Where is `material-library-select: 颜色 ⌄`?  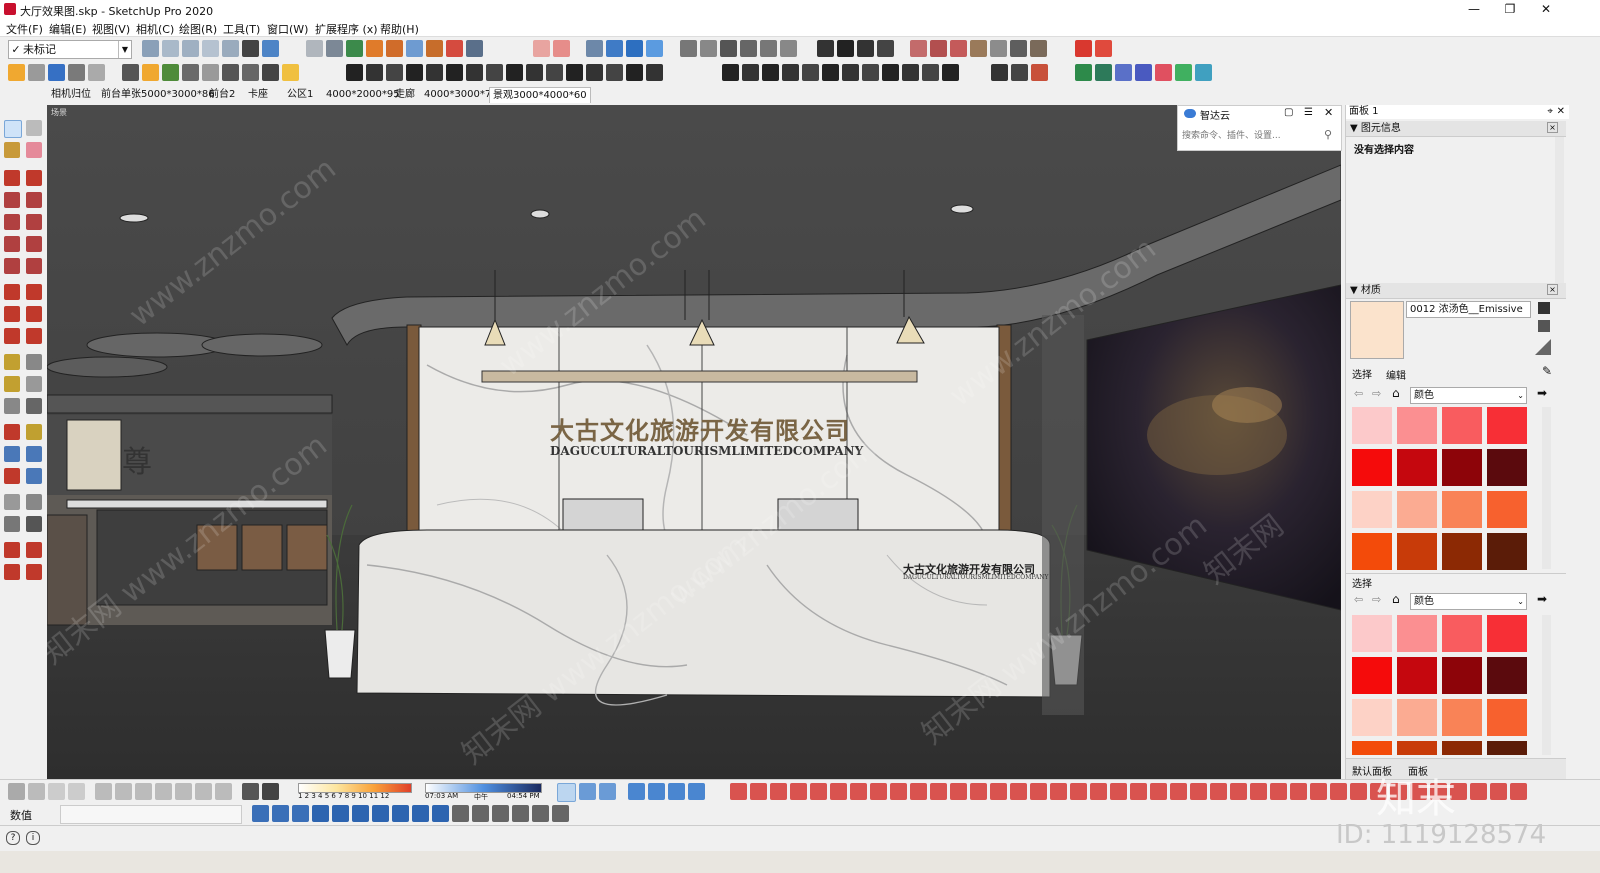 material-library-select: 颜色 ⌄ is located at coordinates (1468, 395).